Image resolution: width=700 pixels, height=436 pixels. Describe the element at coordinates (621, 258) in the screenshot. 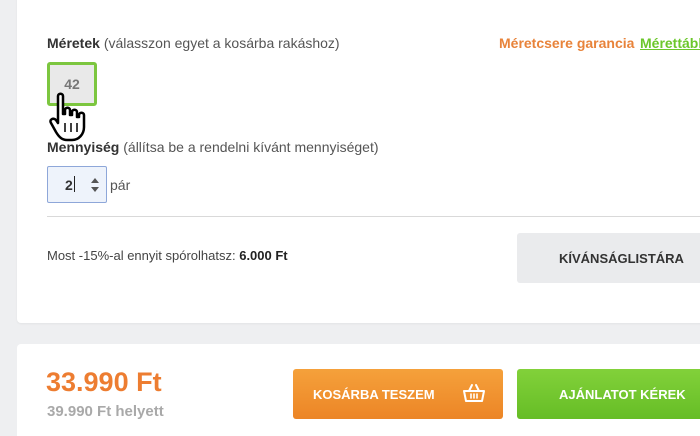

I see `wishlist-button-label: KÍVÁNSÁGLISTÁRA` at that location.